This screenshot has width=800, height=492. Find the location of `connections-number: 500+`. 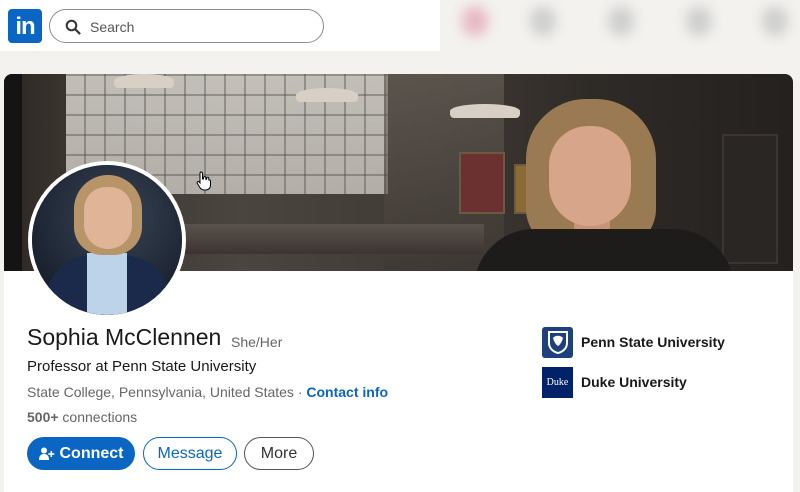

connections-number: 500+ is located at coordinates (43, 417).